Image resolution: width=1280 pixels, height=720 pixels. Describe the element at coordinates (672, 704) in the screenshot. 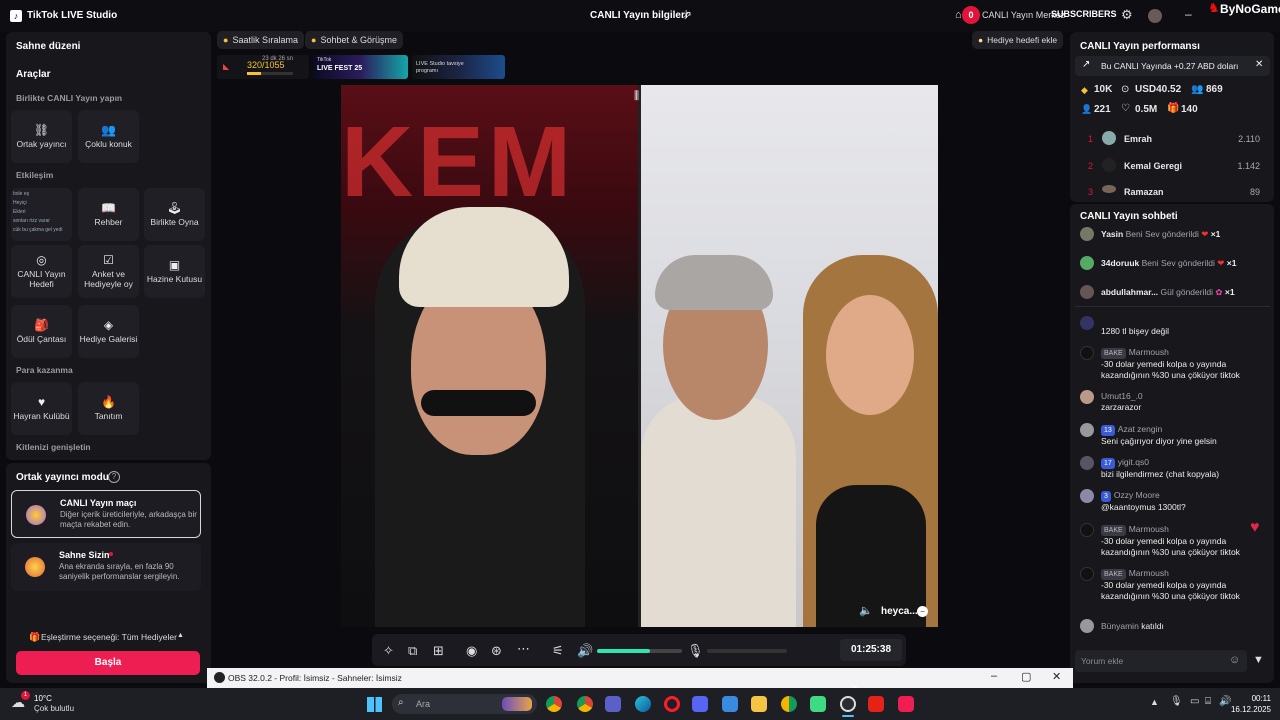

I see `opera-icon` at that location.